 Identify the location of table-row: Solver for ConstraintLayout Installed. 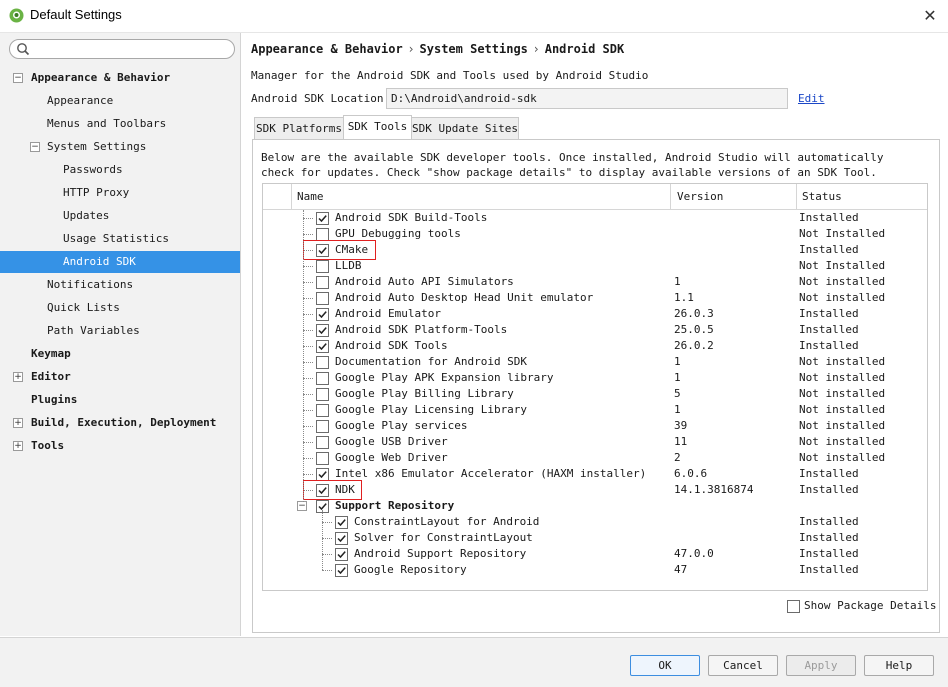
(595, 538).